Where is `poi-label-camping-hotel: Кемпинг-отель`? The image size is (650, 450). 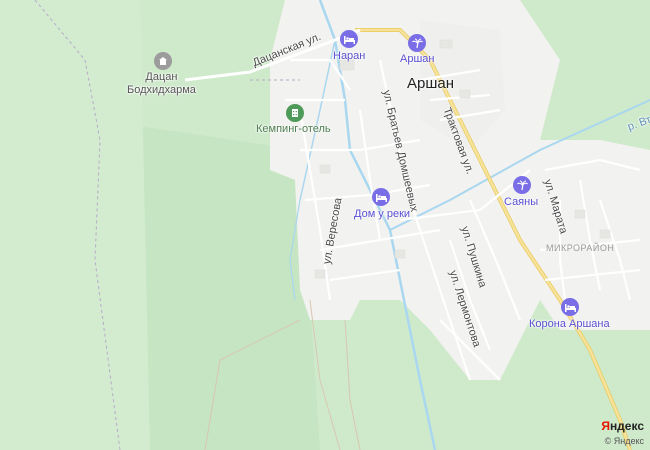 poi-label-camping-hotel: Кемпинг-отель is located at coordinates (293, 129).